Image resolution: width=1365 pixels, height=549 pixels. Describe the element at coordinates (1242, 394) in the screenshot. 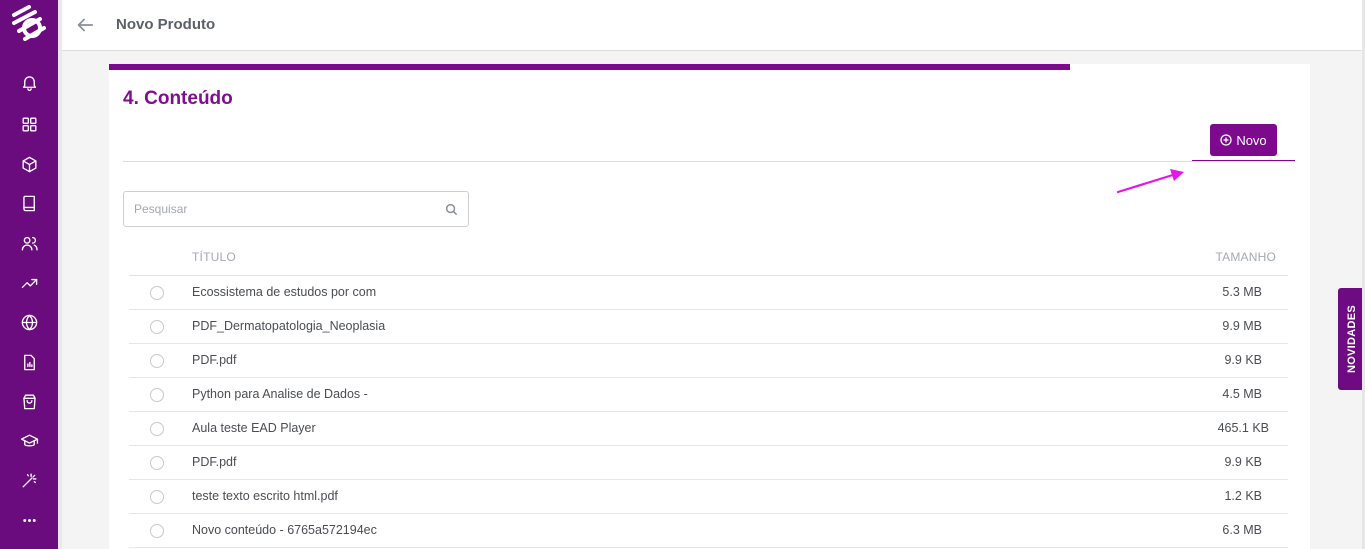

I see `row-size: 4.5 MB` at that location.